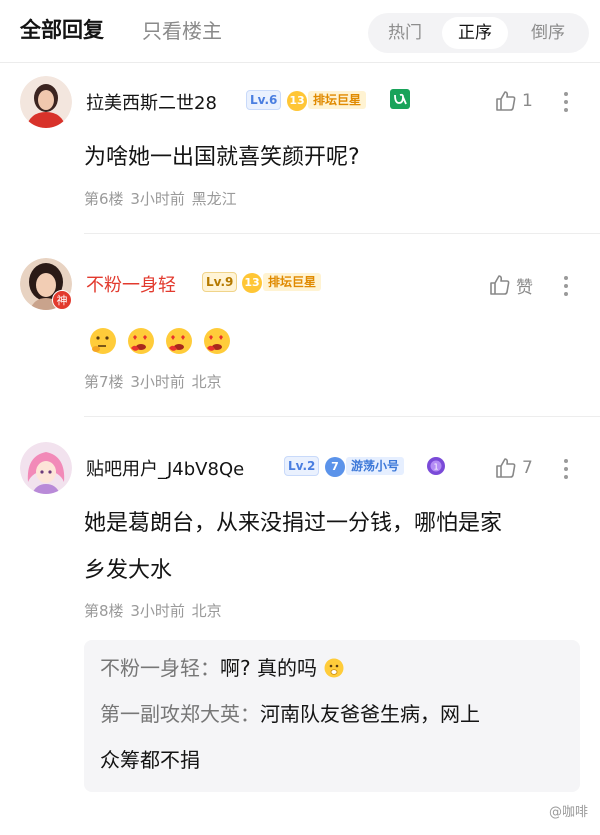  Describe the element at coordinates (375, 466) in the screenshot. I see `badge-text: 游荡小号` at that location.